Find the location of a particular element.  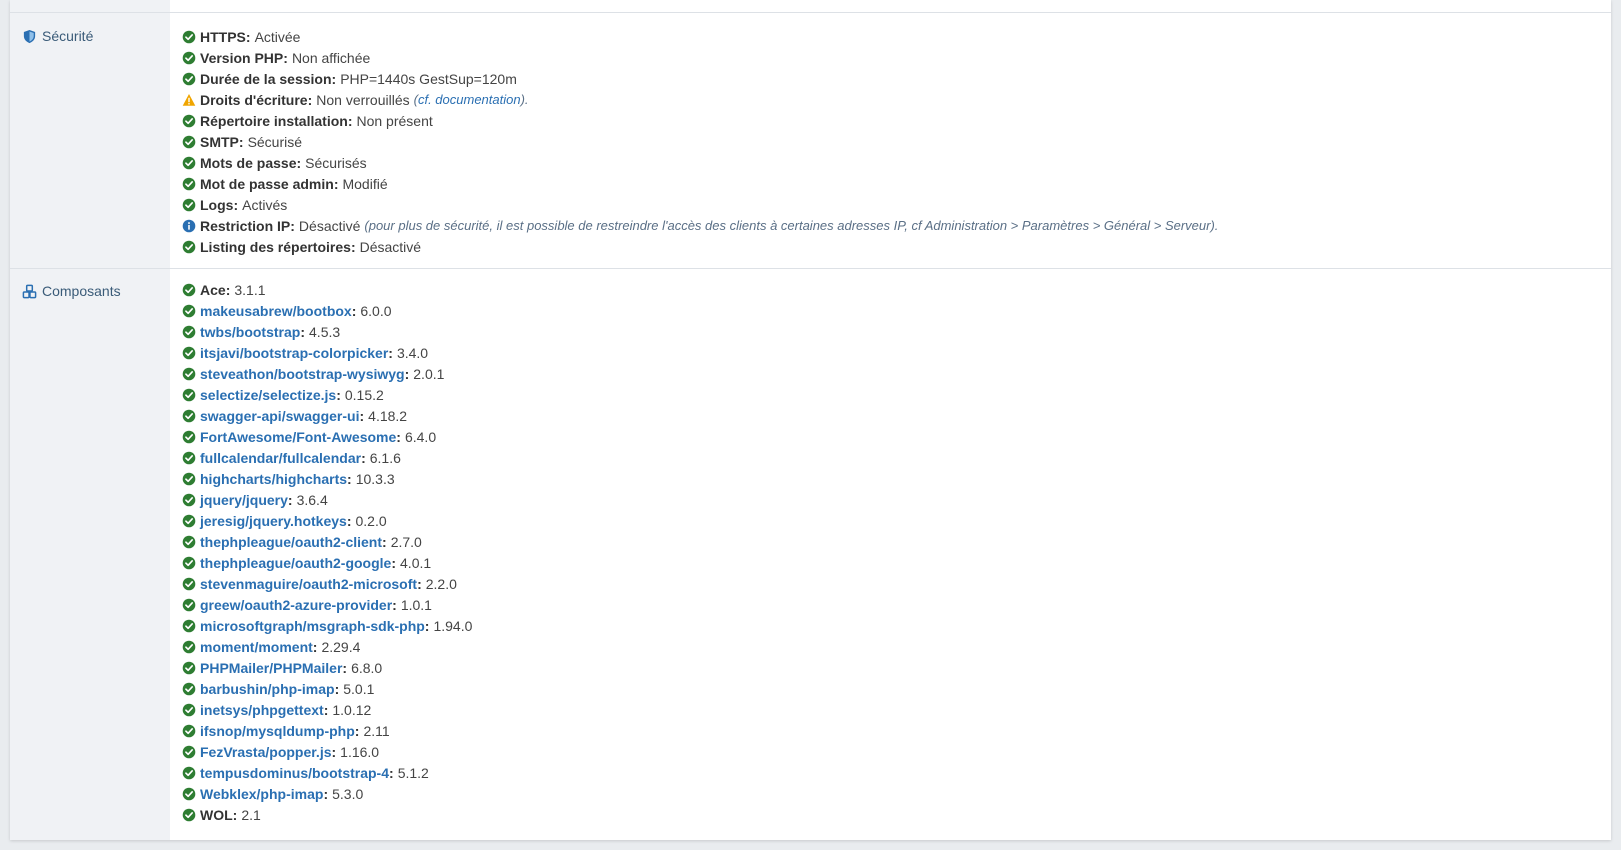

component-link: thephpleague/oauth2-client is located at coordinates (291, 542).